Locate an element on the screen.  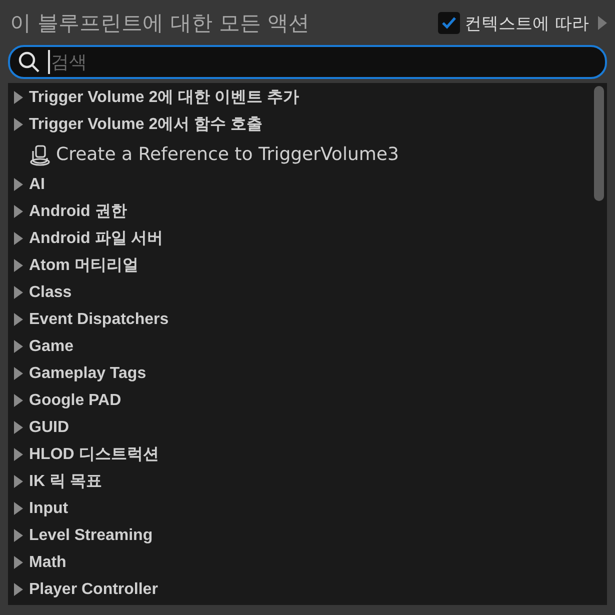
context-label: 컨텍스트에 따라 is located at coordinates (526, 23).